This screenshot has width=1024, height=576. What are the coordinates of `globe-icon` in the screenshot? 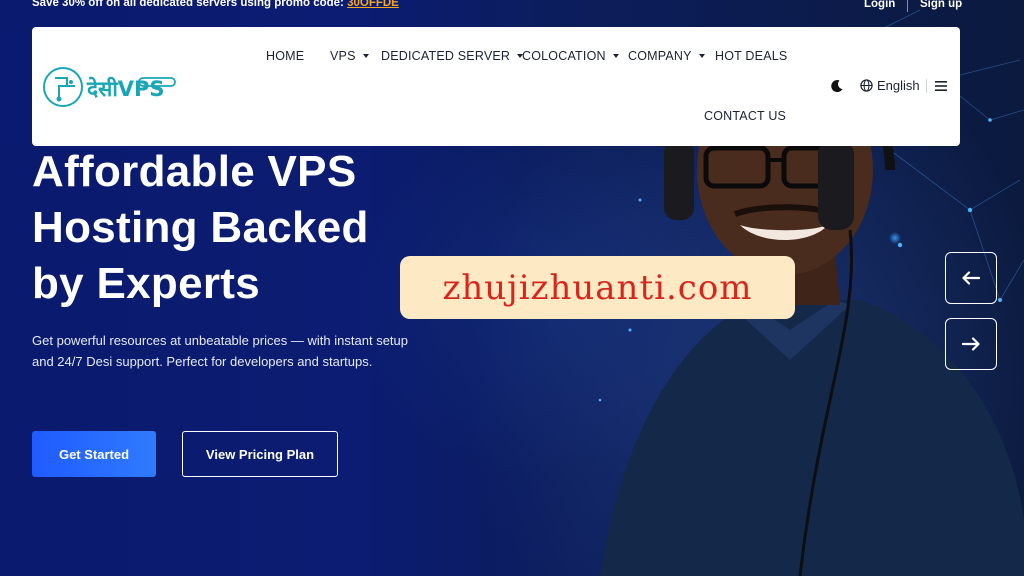 It's located at (866, 85).